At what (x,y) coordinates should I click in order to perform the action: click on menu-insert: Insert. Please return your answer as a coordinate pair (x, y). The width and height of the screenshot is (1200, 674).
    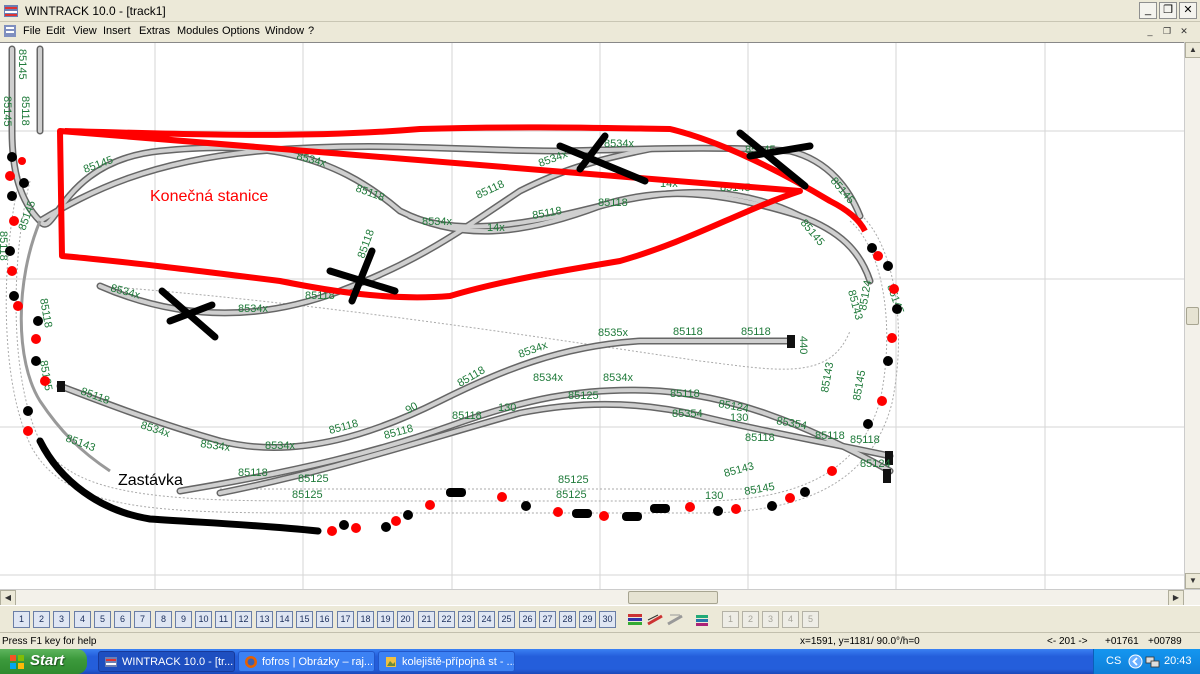
    Looking at the image, I should click on (117, 31).